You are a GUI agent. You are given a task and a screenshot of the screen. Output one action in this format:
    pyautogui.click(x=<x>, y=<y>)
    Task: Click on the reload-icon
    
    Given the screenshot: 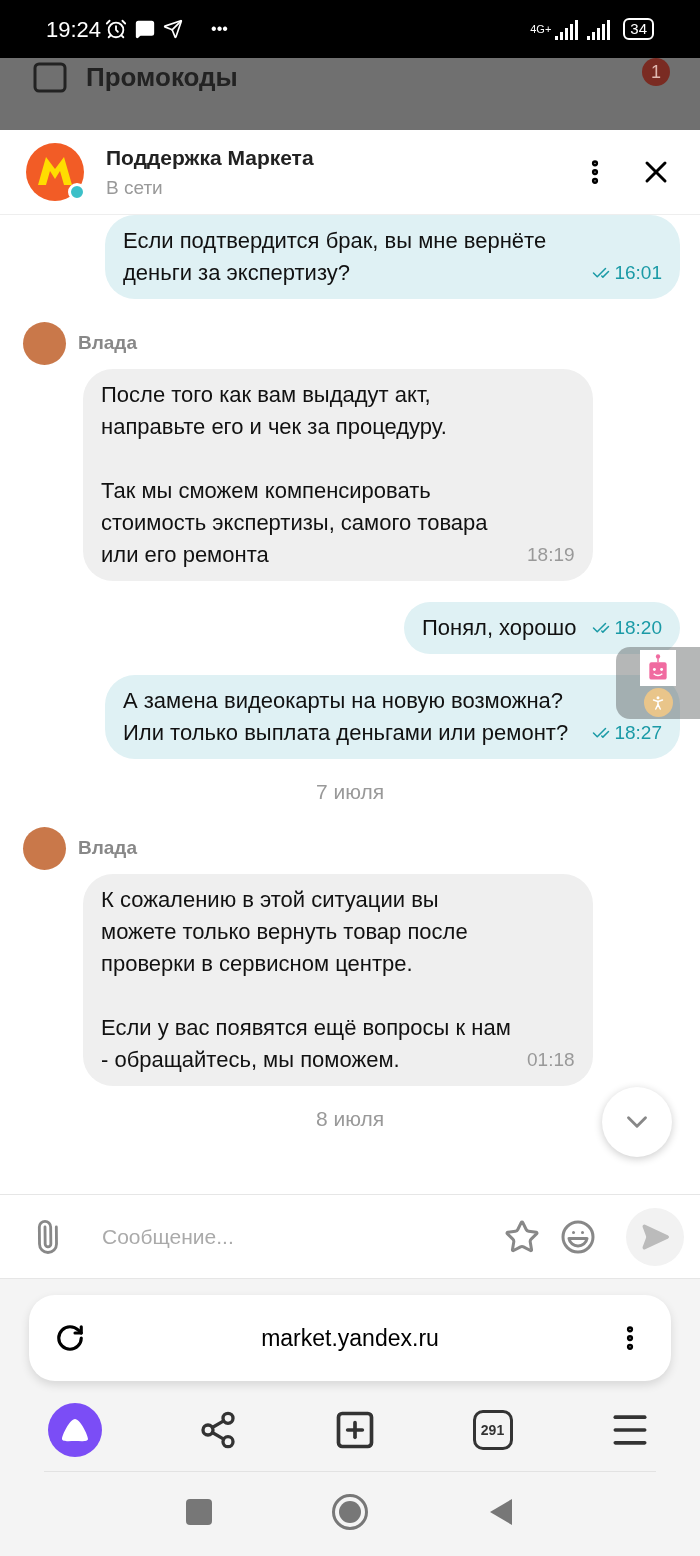 What is the action you would take?
    pyautogui.click(x=70, y=1338)
    